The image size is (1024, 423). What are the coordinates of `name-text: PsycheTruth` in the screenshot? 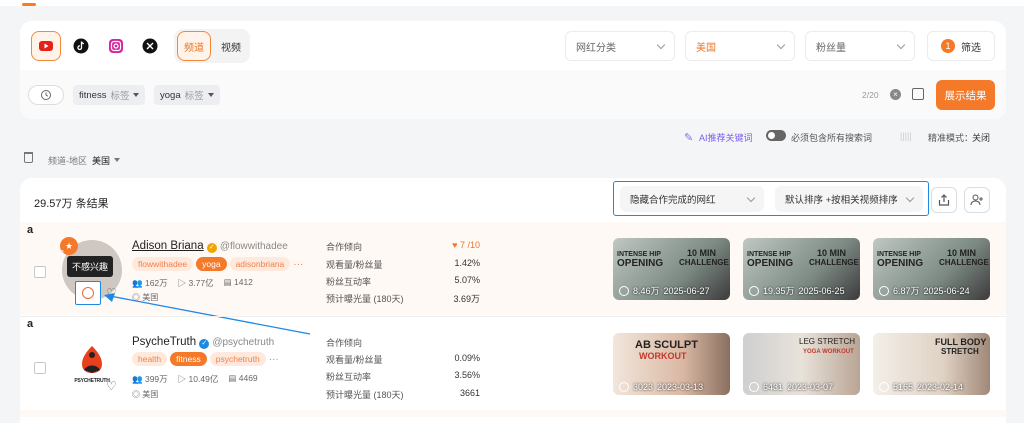 It's located at (164, 342).